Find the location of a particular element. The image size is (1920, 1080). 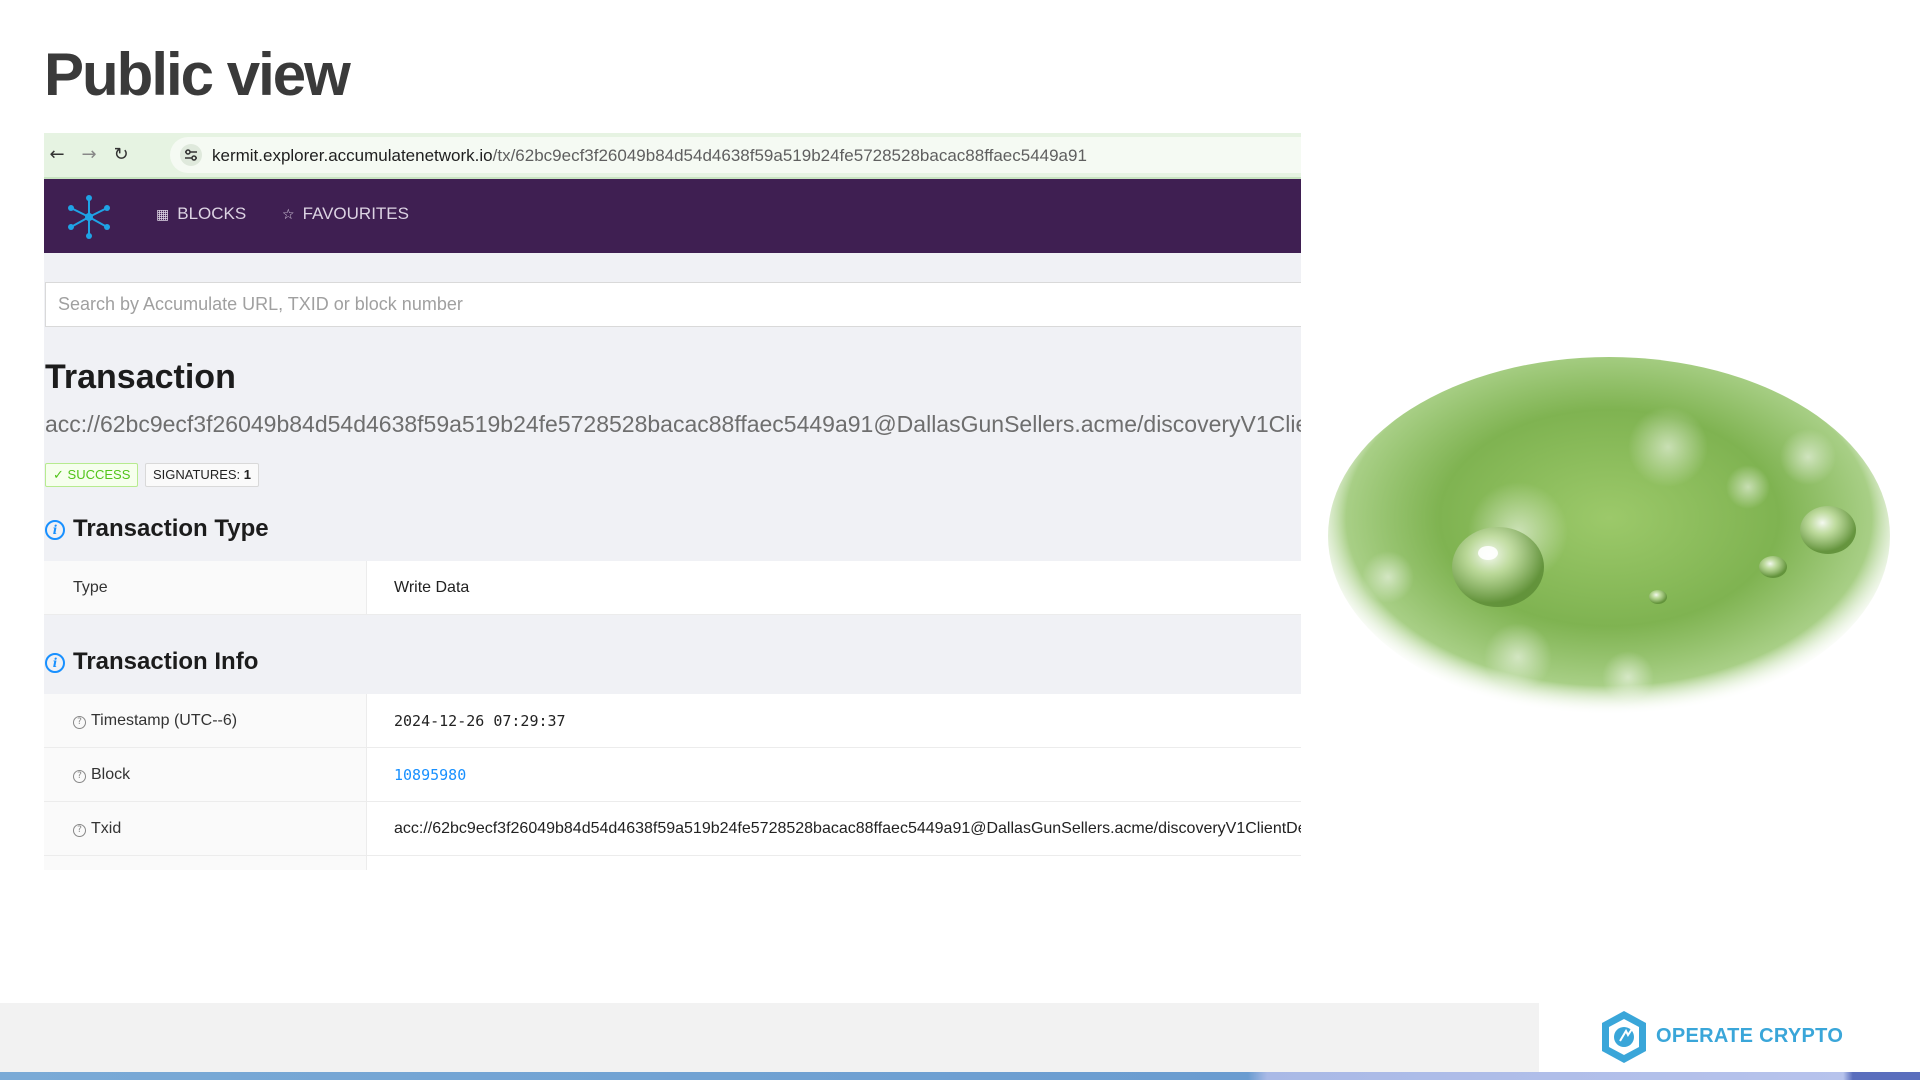

row-value: 2024-12-26 07:29:37 is located at coordinates (834, 720).